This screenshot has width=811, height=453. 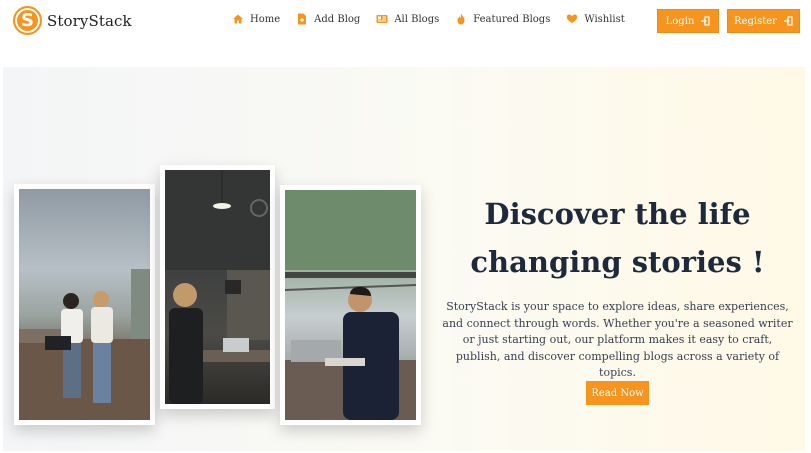 I want to click on nav-item-all-blogs: All Blogs, so click(x=407, y=19).